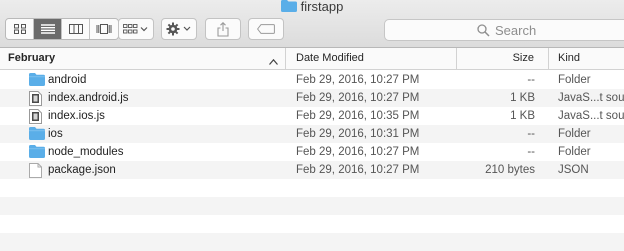  What do you see at coordinates (483, 33) in the screenshot?
I see `search-icon` at bounding box center [483, 33].